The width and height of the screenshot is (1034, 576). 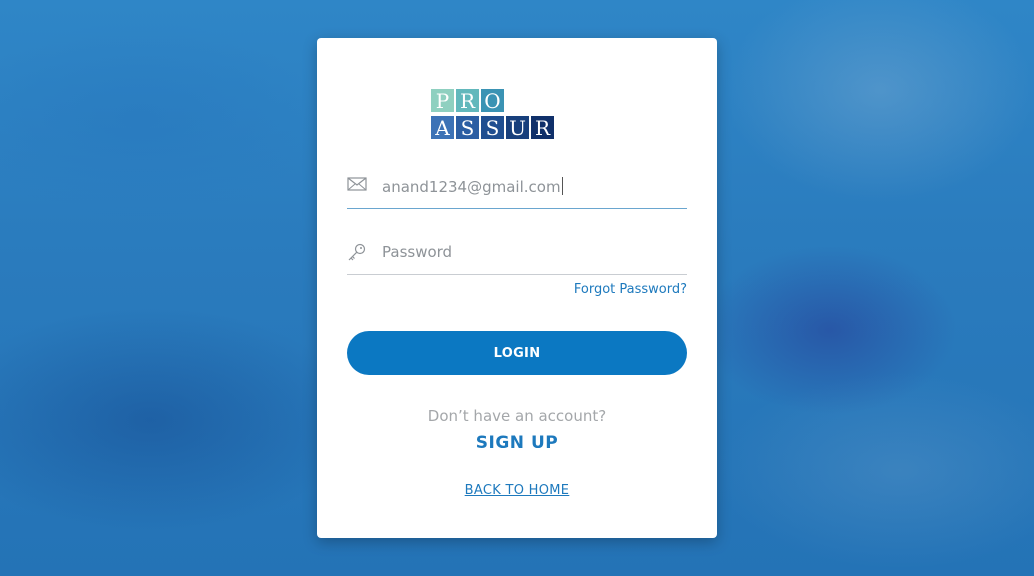 What do you see at coordinates (442, 128) in the screenshot?
I see `logo-tile: A` at bounding box center [442, 128].